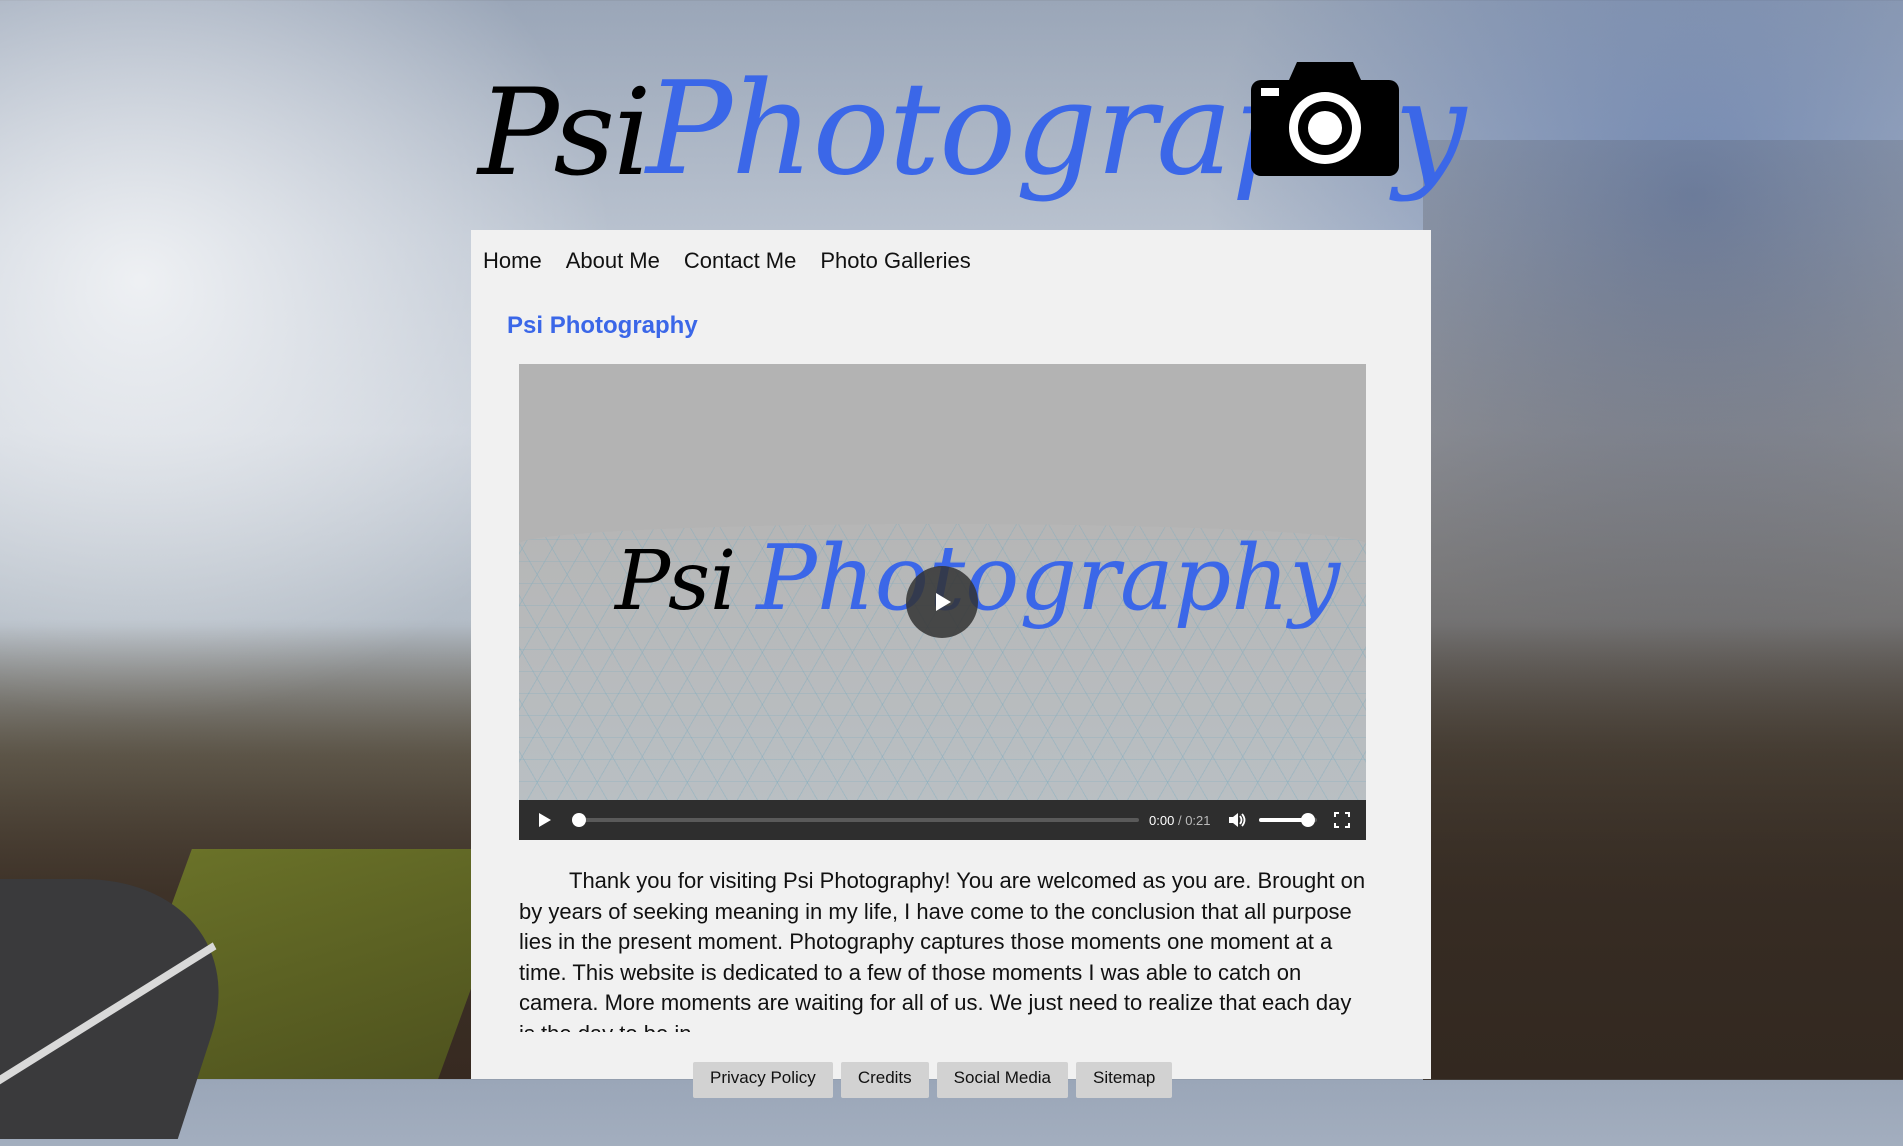  Describe the element at coordinates (1048, 578) in the screenshot. I see `video-logo-photography: Photography` at that location.